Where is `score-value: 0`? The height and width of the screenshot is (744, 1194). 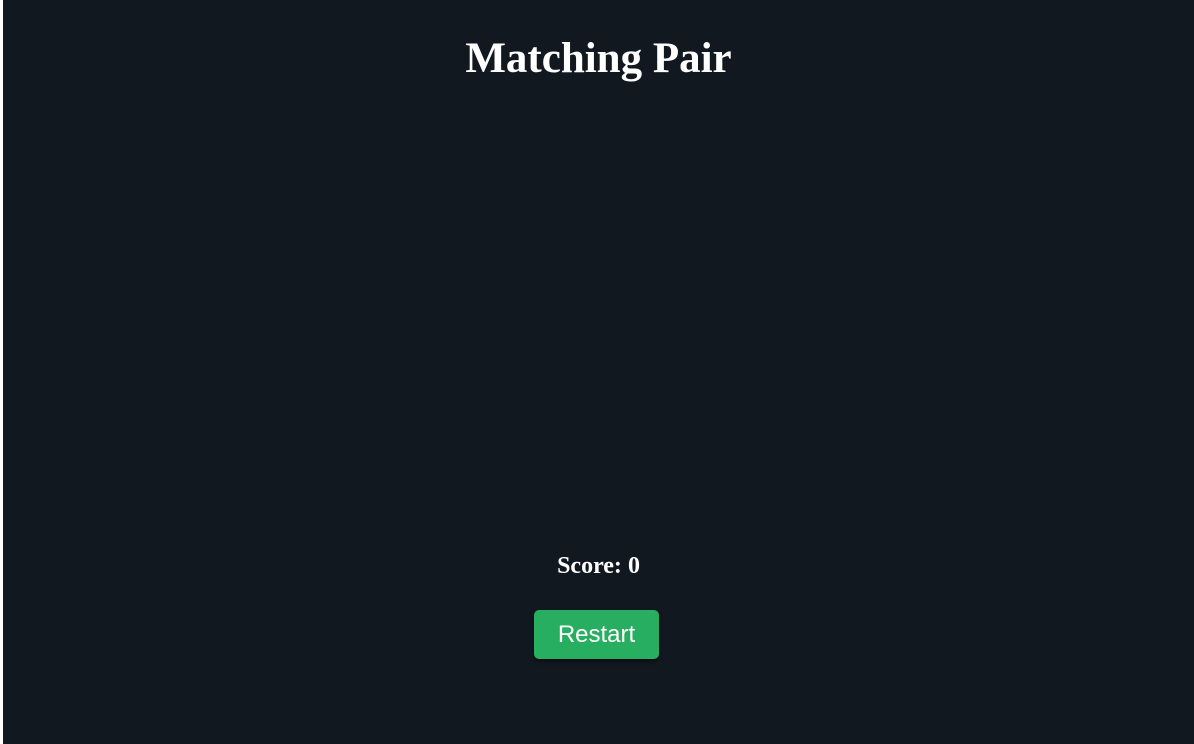 score-value: 0 is located at coordinates (633, 566).